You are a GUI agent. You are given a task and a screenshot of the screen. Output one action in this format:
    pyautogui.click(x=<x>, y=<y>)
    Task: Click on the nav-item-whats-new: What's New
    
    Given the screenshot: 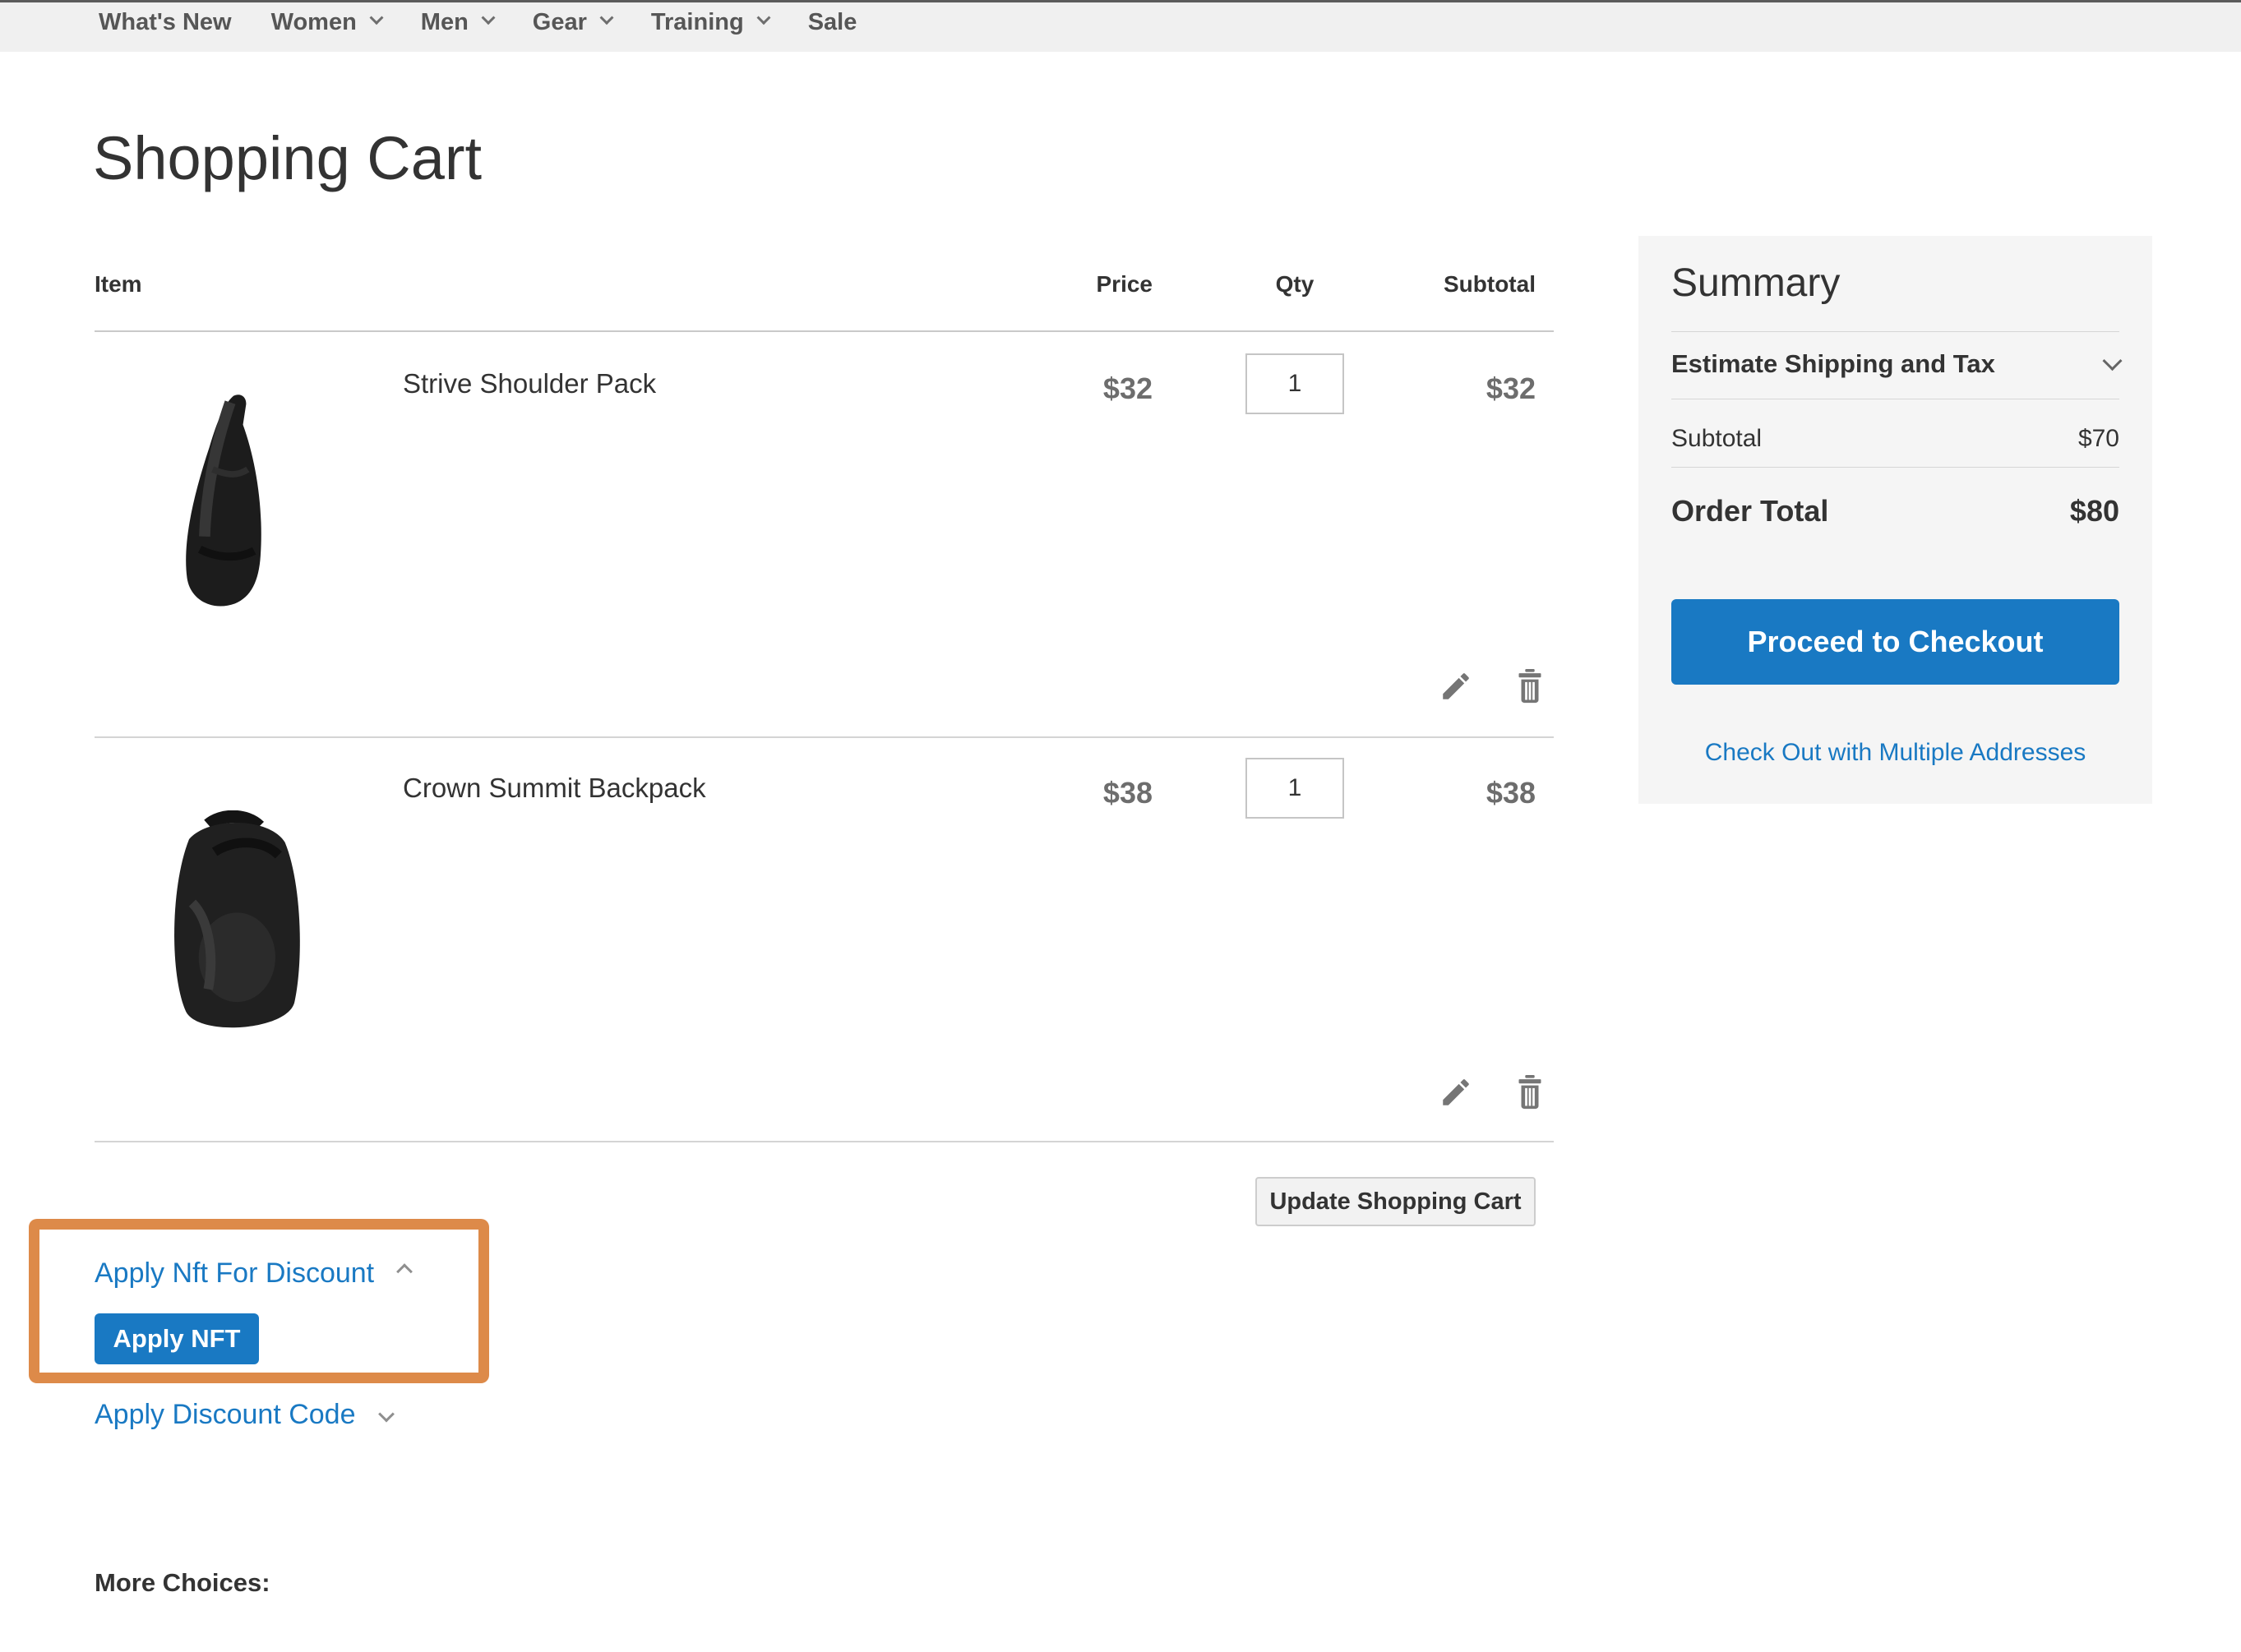 What is the action you would take?
    pyautogui.click(x=165, y=22)
    